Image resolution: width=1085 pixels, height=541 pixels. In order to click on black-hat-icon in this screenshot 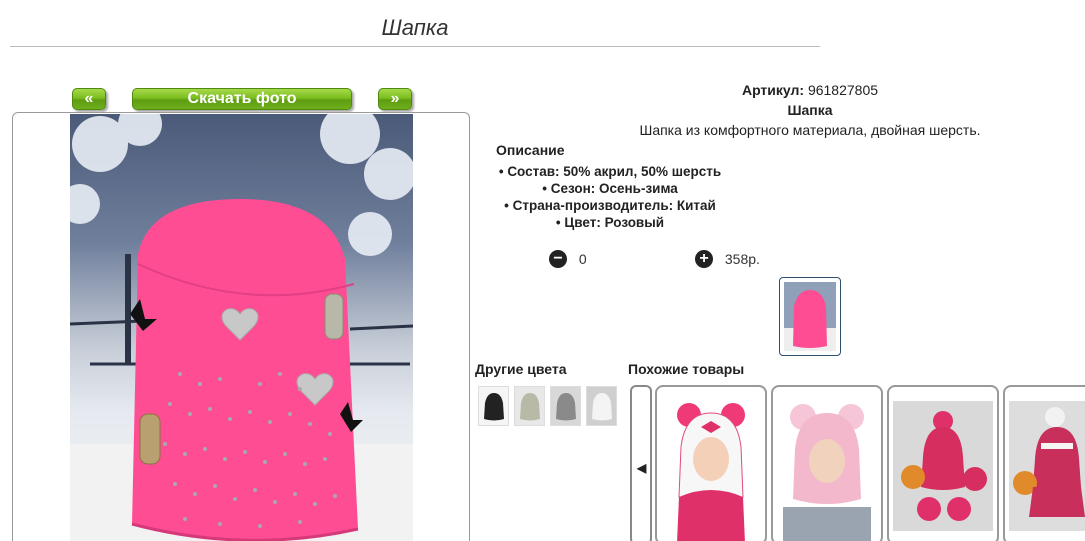, I will do `click(493, 406)`.